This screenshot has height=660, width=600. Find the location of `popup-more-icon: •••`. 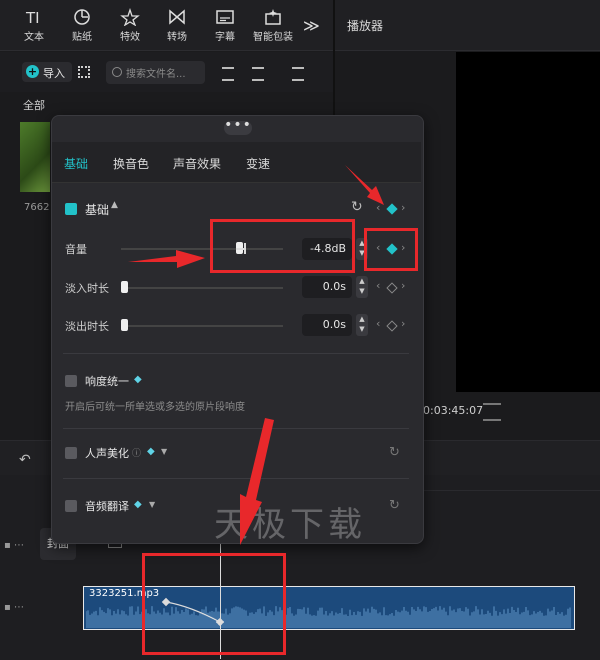

popup-more-icon: ••• is located at coordinates (238, 126).